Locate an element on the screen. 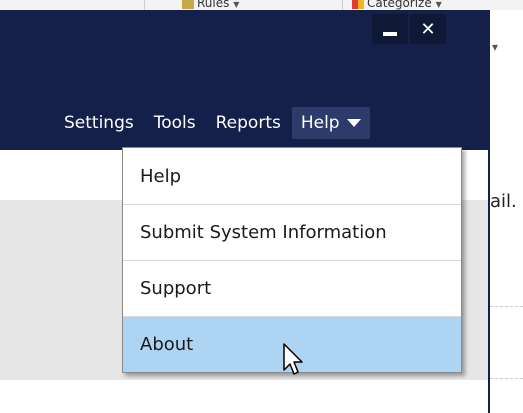 This screenshot has height=413, width=523. menu-reports: Reports is located at coordinates (248, 123).